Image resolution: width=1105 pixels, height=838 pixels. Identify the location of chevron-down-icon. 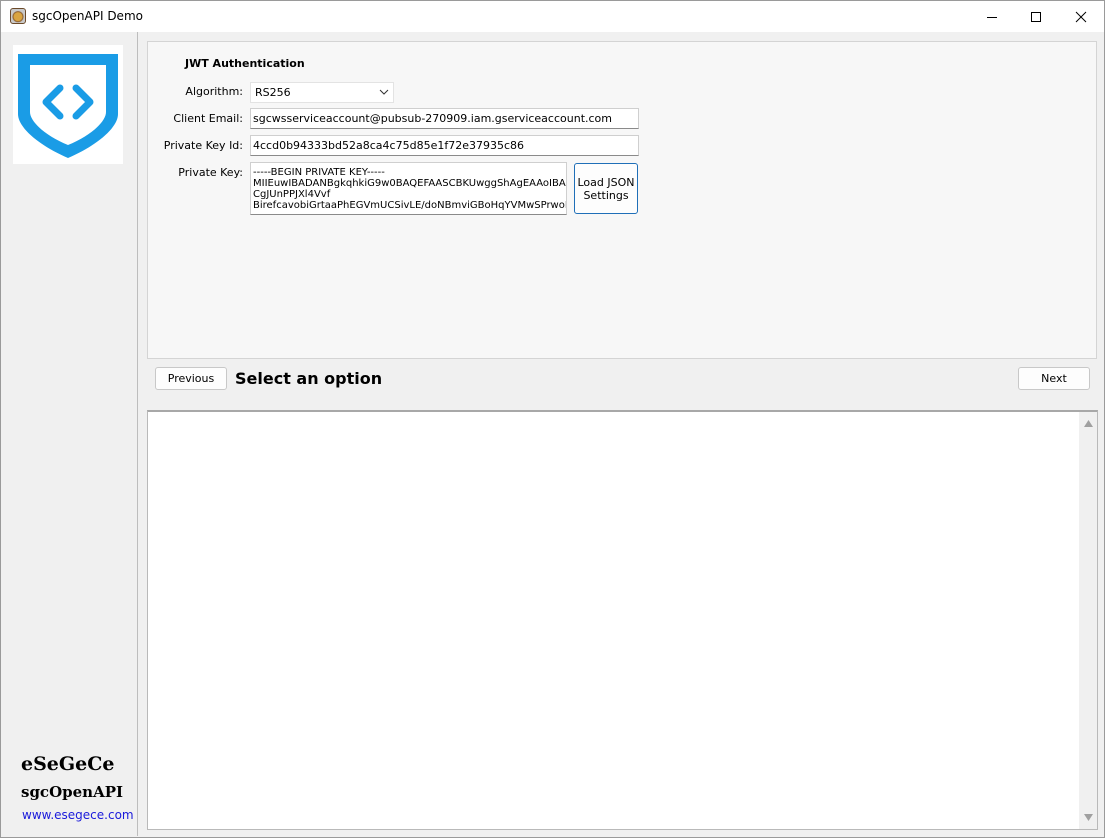
(384, 92).